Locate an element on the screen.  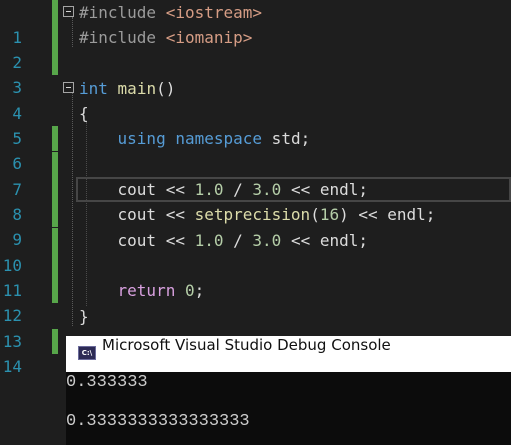
number-token: 0 is located at coordinates (189, 290).